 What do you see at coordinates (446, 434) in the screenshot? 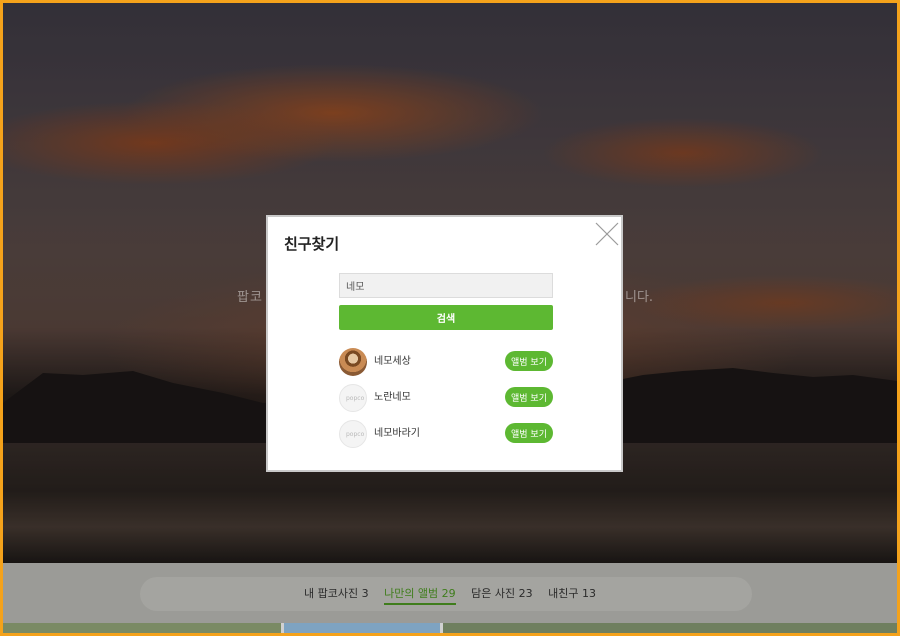
I see `search-result-item: popco 네모바라기 앨범 보기` at bounding box center [446, 434].